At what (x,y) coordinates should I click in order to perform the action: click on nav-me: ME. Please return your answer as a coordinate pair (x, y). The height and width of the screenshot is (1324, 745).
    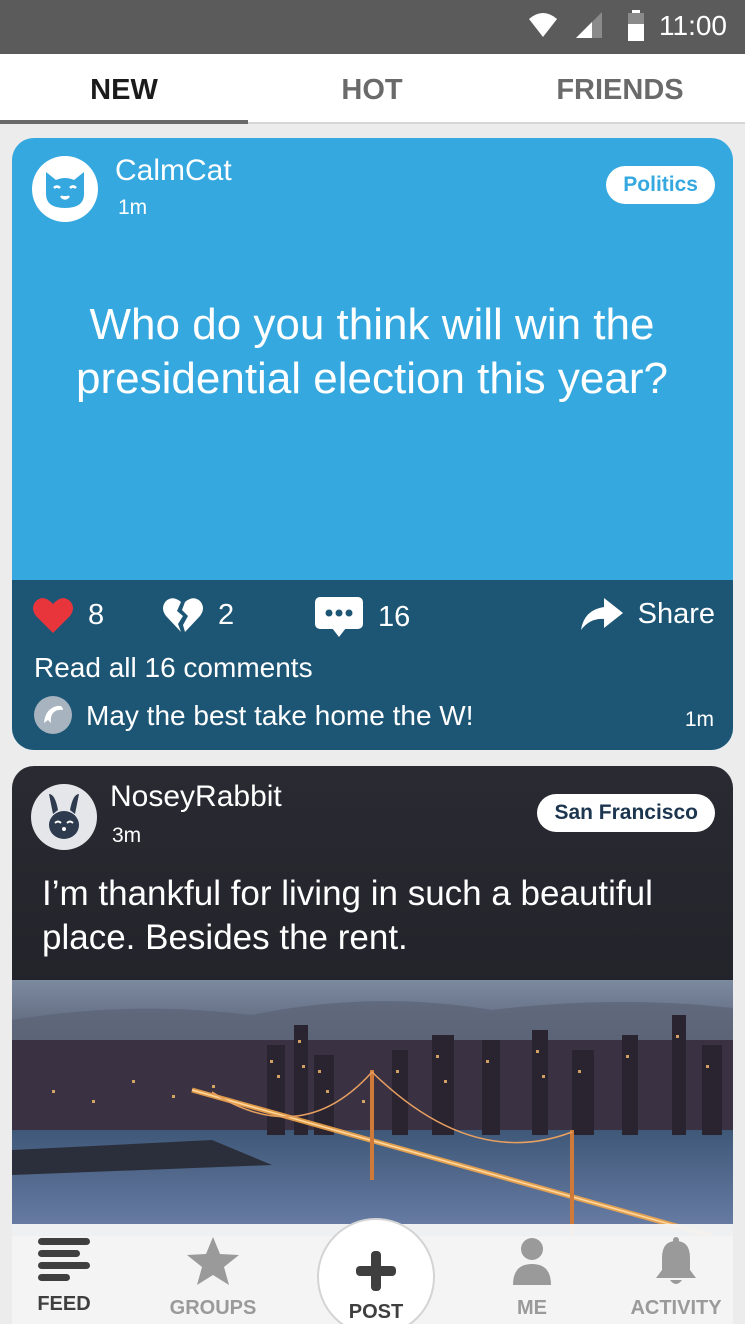
    Looking at the image, I should click on (532, 1278).